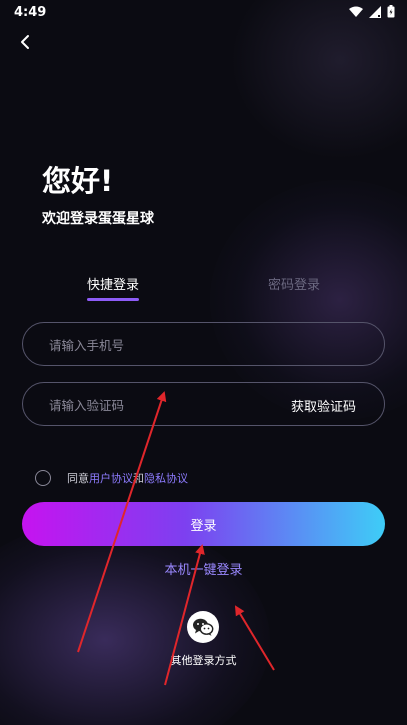 This screenshot has width=407, height=725. What do you see at coordinates (203, 568) in the screenshot?
I see `one-key-login-link: 本机一键登录` at bounding box center [203, 568].